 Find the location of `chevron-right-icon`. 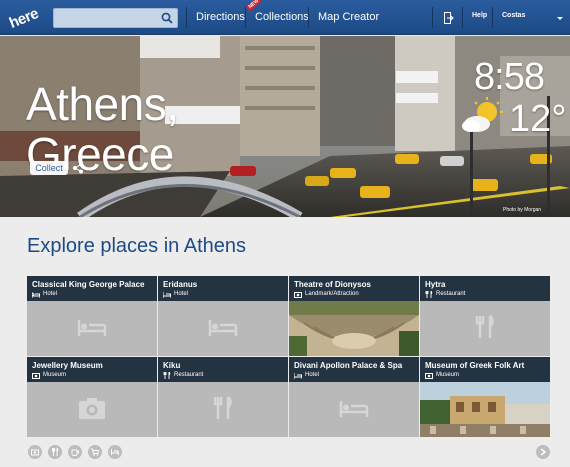

chevron-right-icon is located at coordinates (543, 452).